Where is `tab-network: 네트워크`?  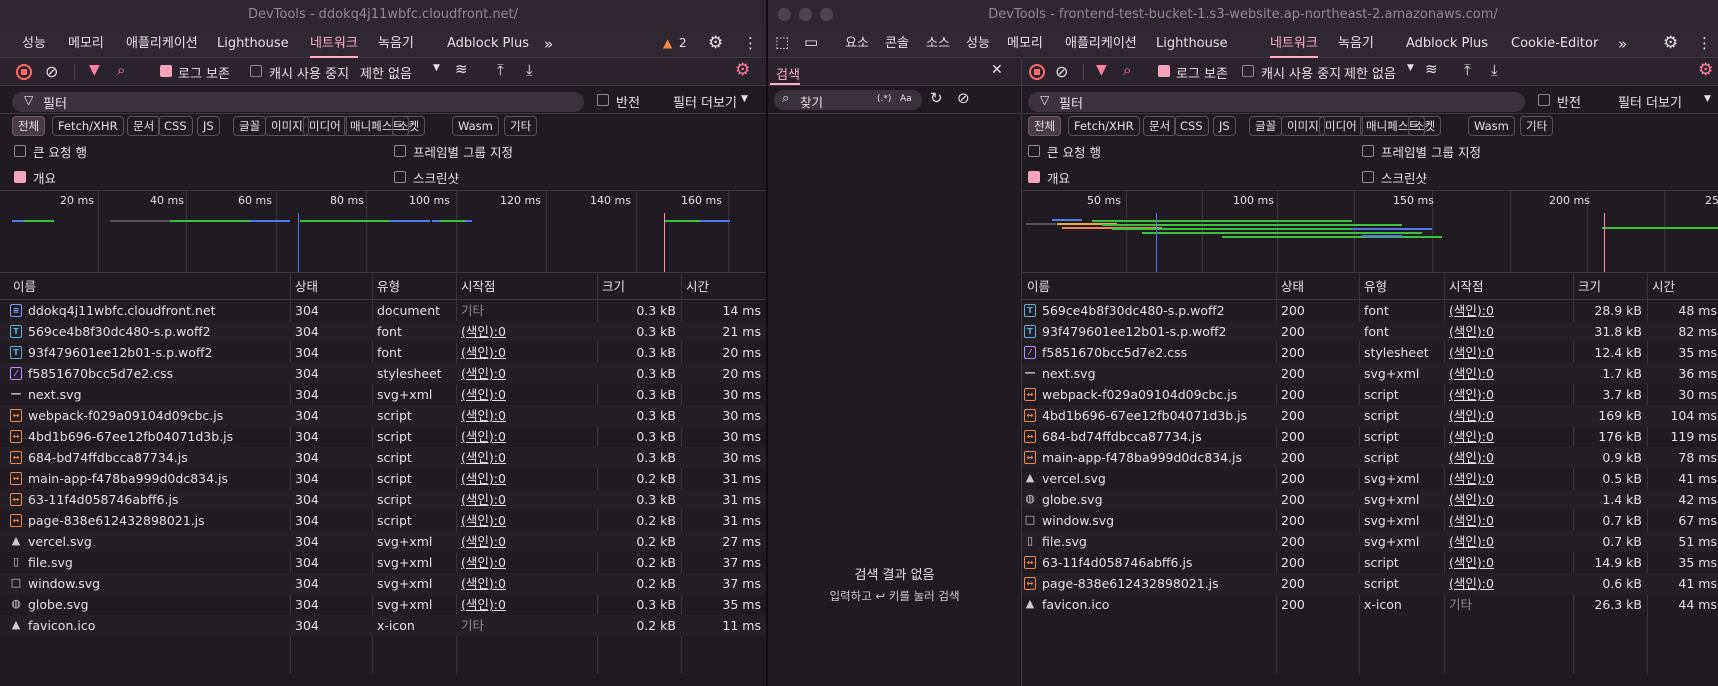 tab-network: 네트워크 is located at coordinates (1294, 44).